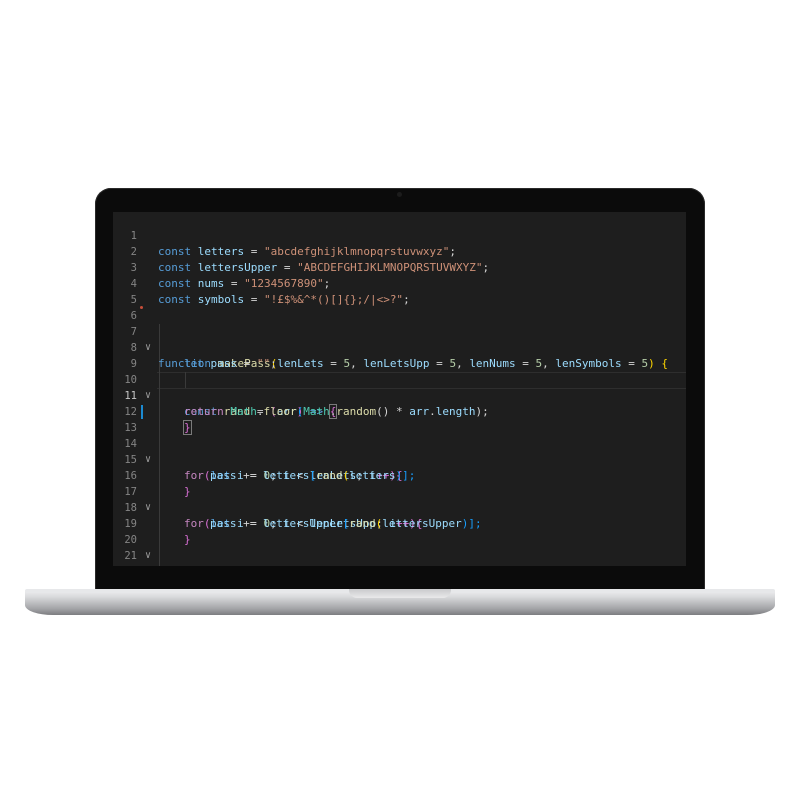  Describe the element at coordinates (399, 475) in the screenshot. I see `code-line: 16 }` at that location.